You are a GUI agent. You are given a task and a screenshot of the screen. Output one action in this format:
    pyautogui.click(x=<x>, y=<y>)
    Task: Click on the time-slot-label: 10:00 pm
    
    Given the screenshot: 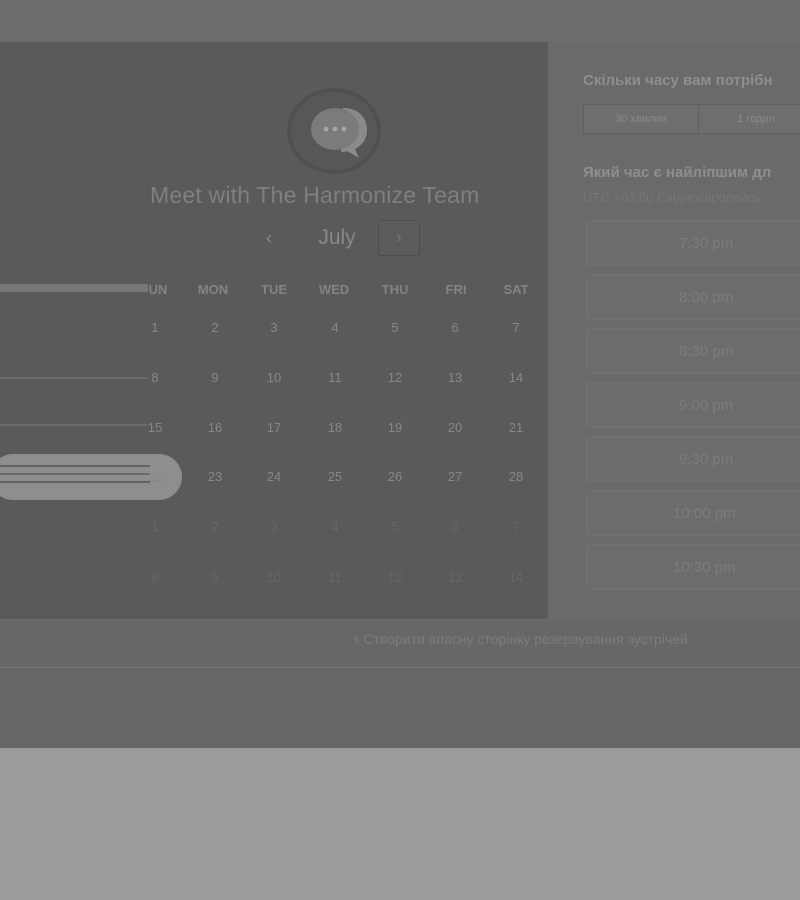 What is the action you would take?
    pyautogui.click(x=704, y=513)
    